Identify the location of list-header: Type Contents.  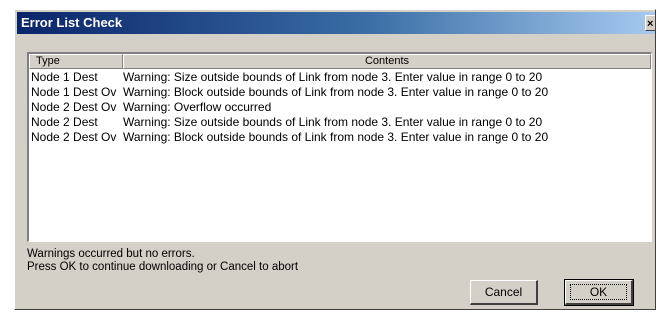
(340, 61).